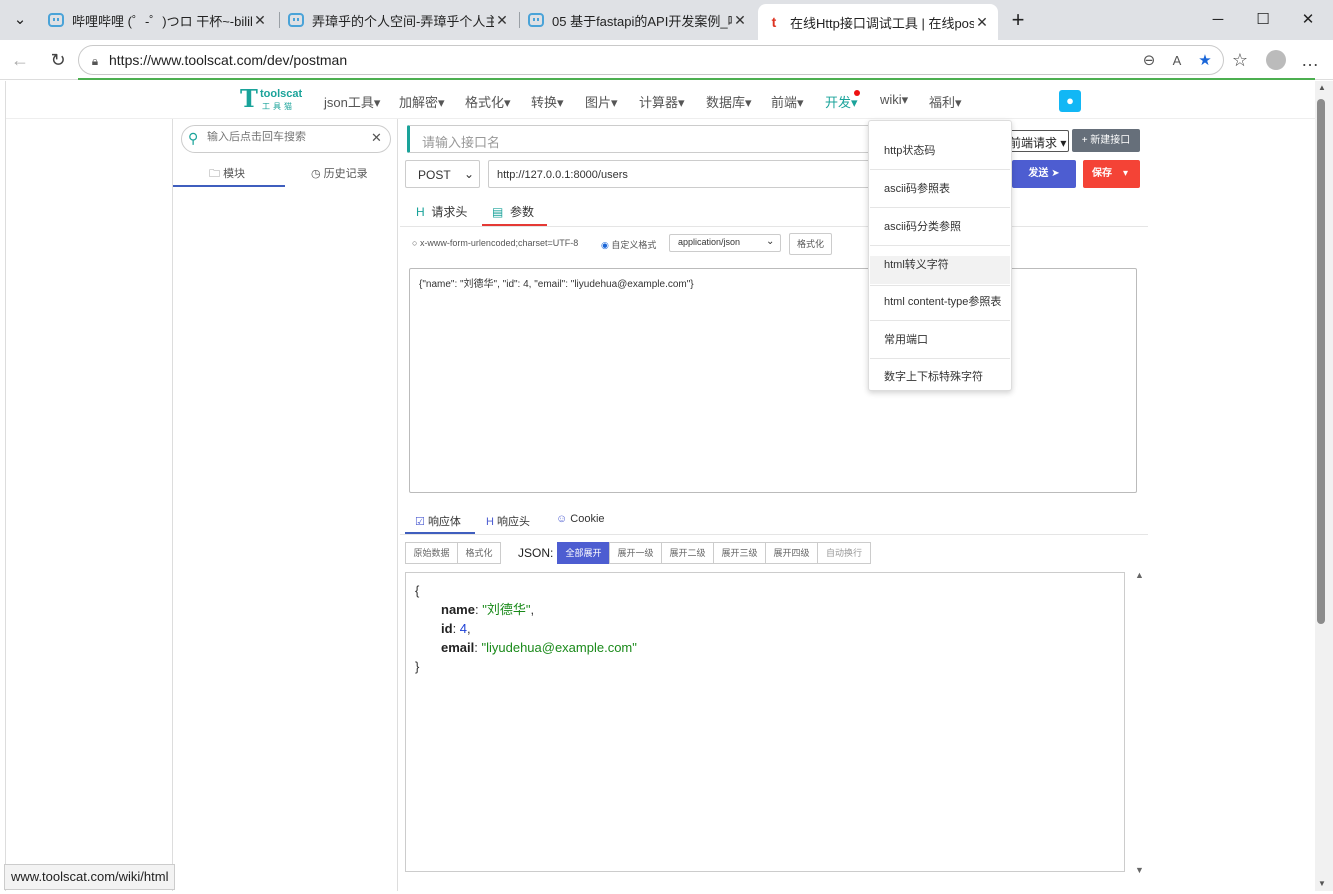 The image size is (1333, 894). What do you see at coordinates (1321, 361) in the screenshot?
I see `scrollbar-thumb` at bounding box center [1321, 361].